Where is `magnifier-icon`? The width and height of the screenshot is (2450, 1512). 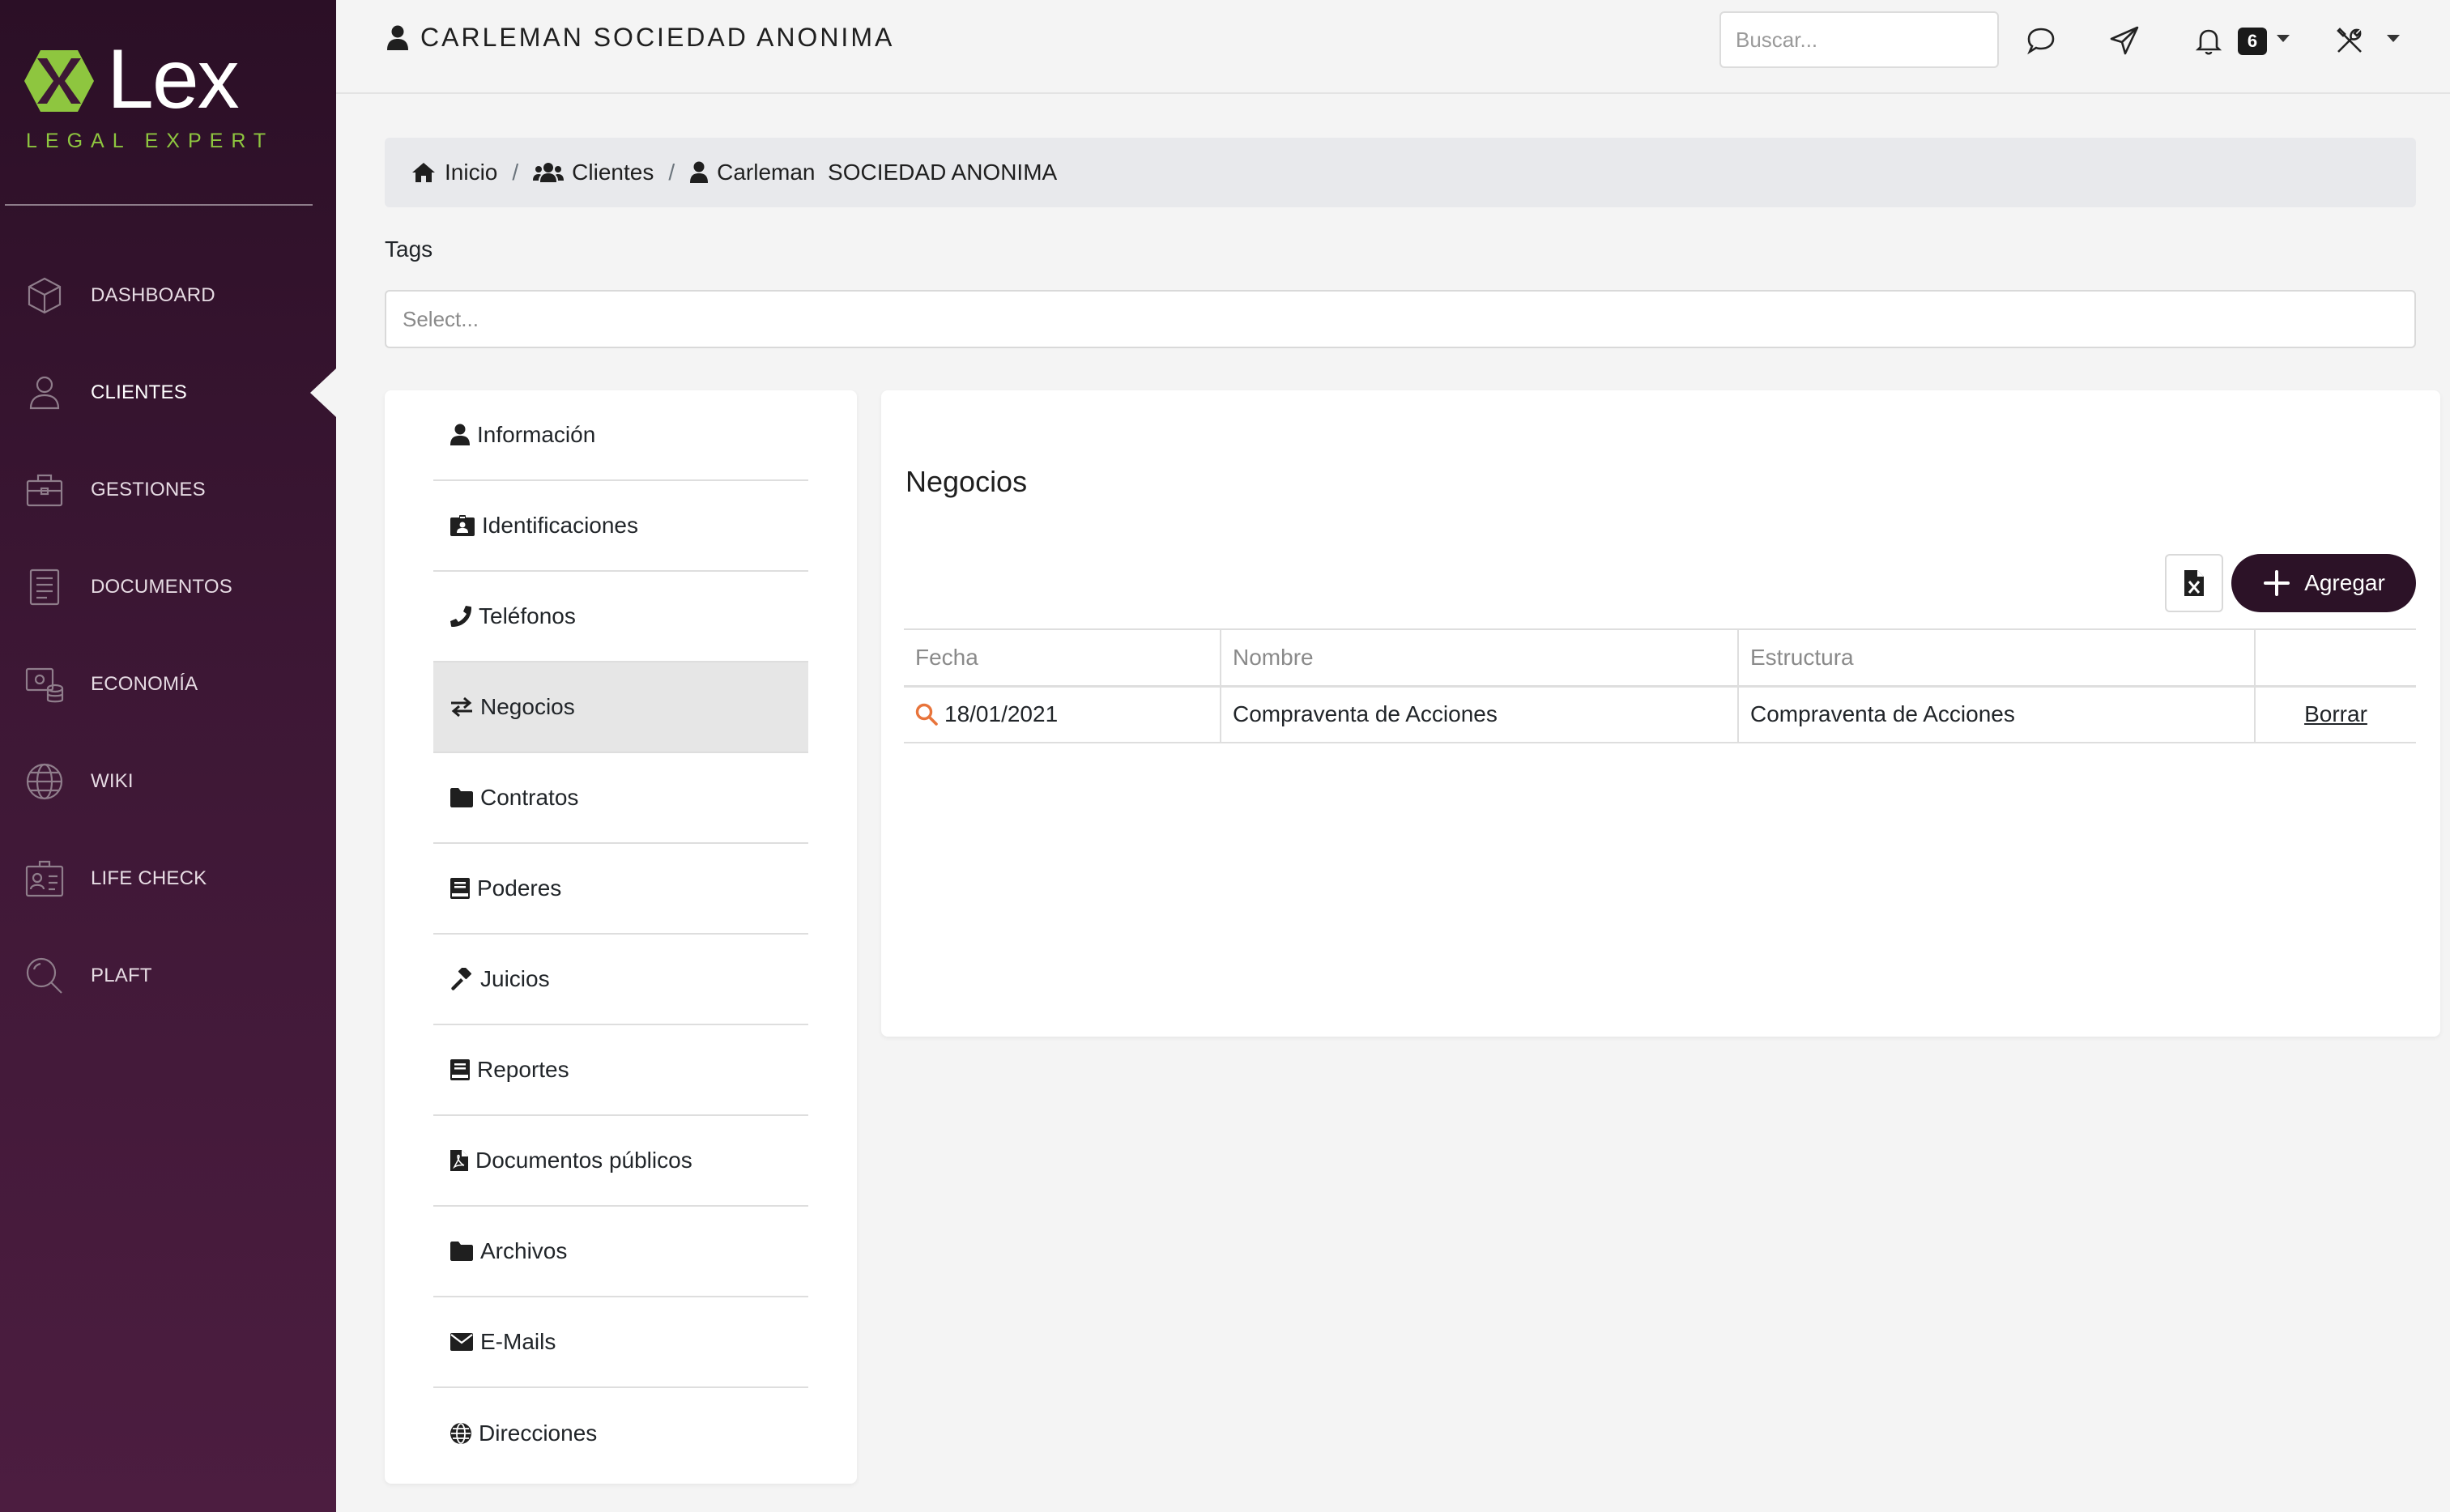
magnifier-icon is located at coordinates (44, 975).